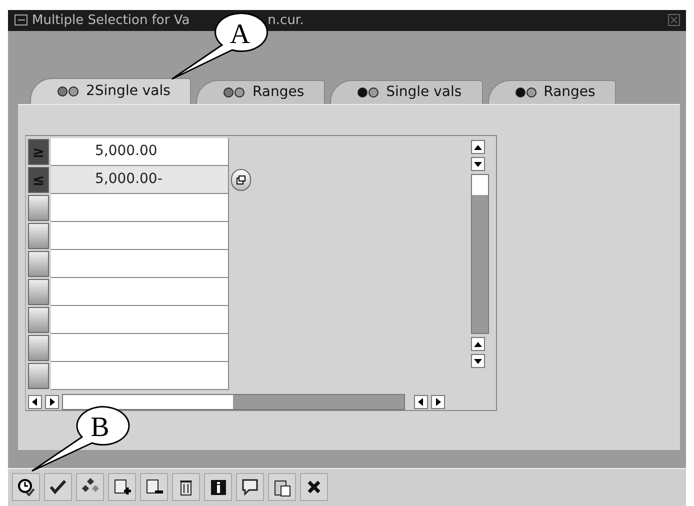 The image size is (694, 506). I want to click on table-cell: 5,000.00-, so click(140, 180).